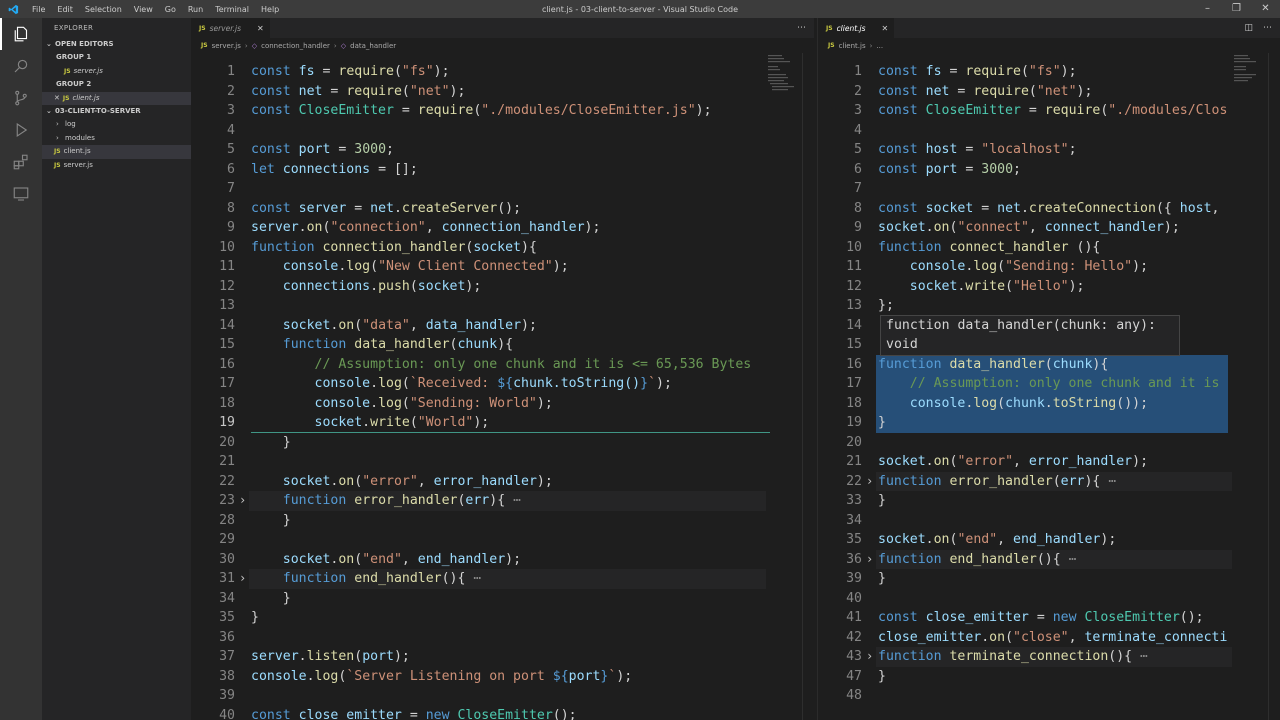 Image resolution: width=1280 pixels, height=720 pixels. I want to click on open-editor-client-js: ✕ JS client.js, so click(116, 98).